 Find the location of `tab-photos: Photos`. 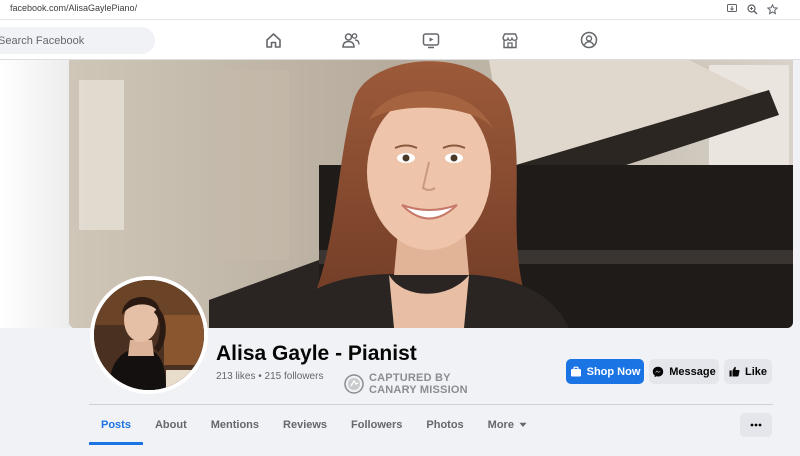

tab-photos: Photos is located at coordinates (444, 425).